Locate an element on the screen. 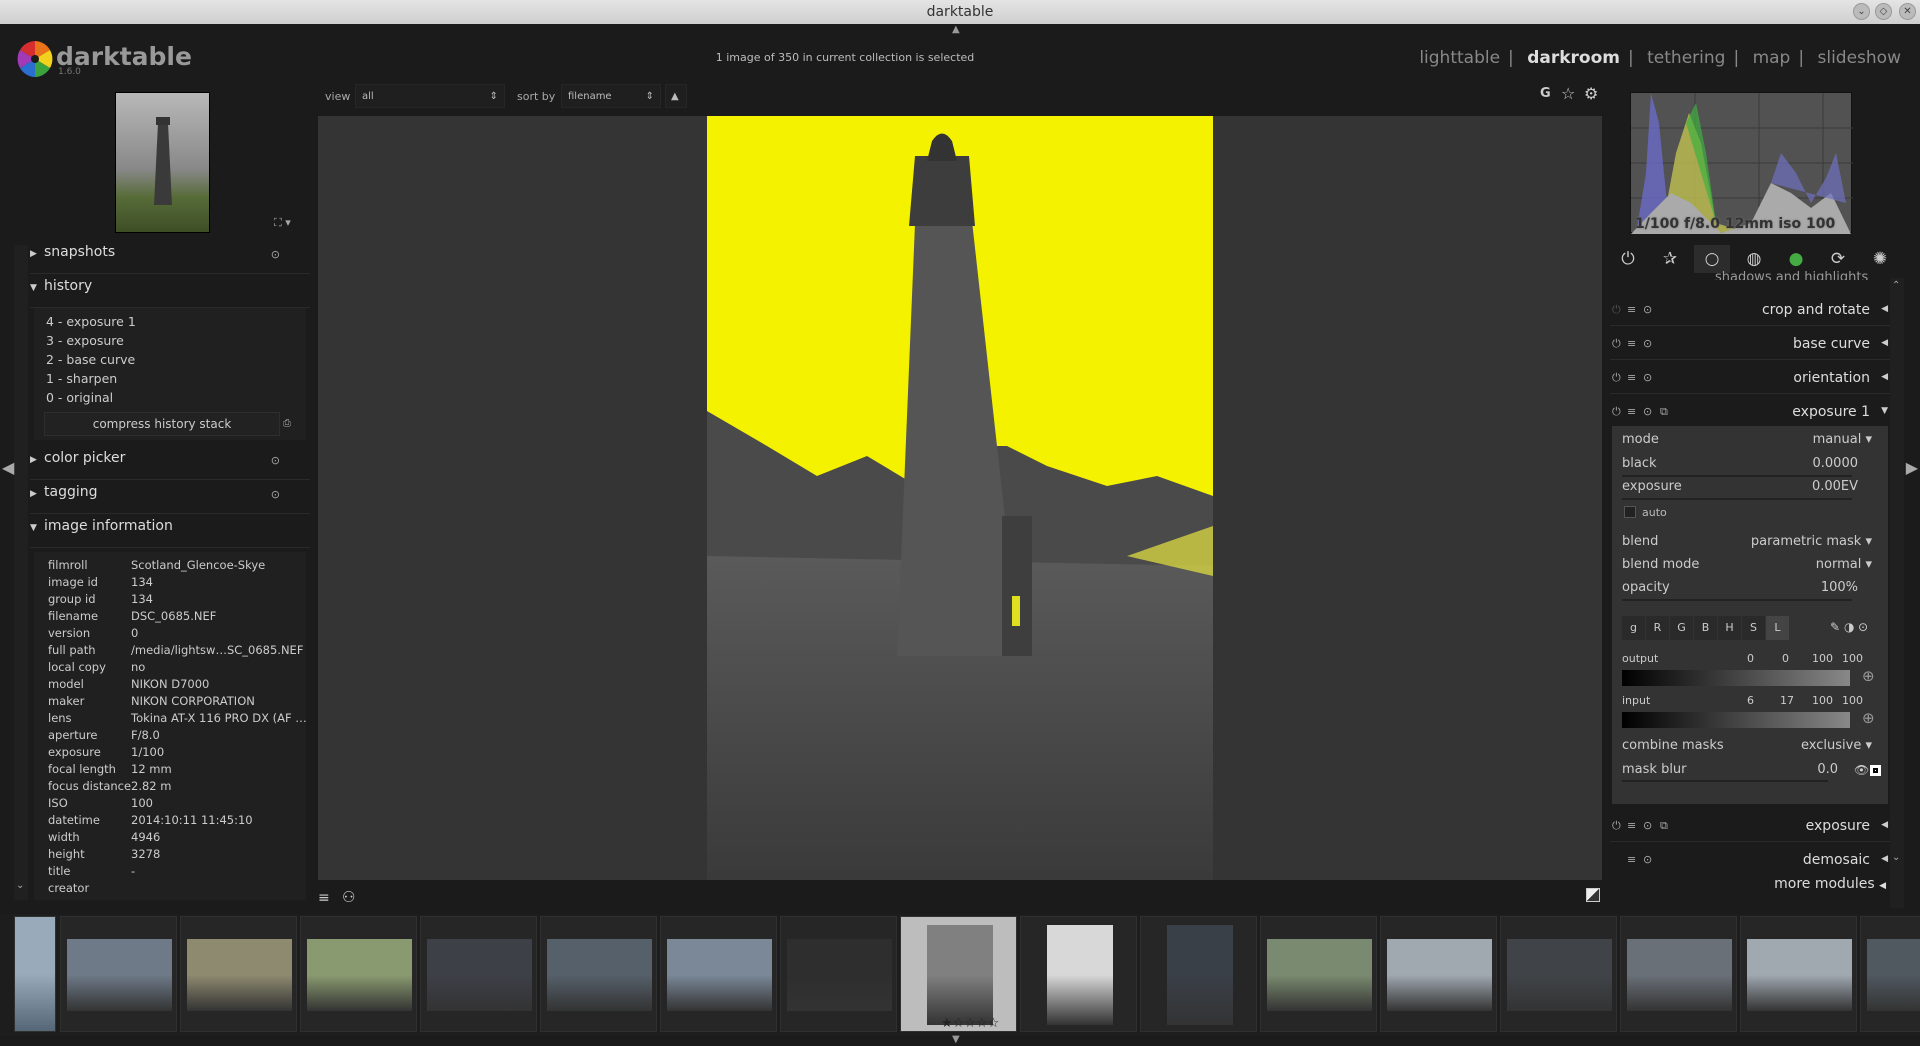  history-item: 1 - sharpen is located at coordinates (81, 378).